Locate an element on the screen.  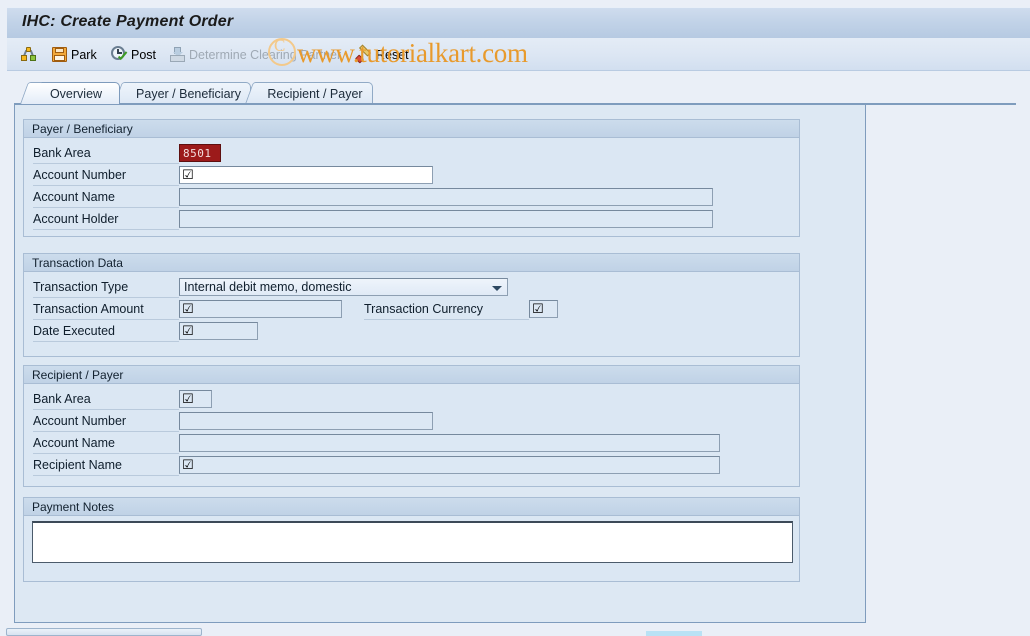
input-transaction-currency: ☑ is located at coordinates (543, 309).